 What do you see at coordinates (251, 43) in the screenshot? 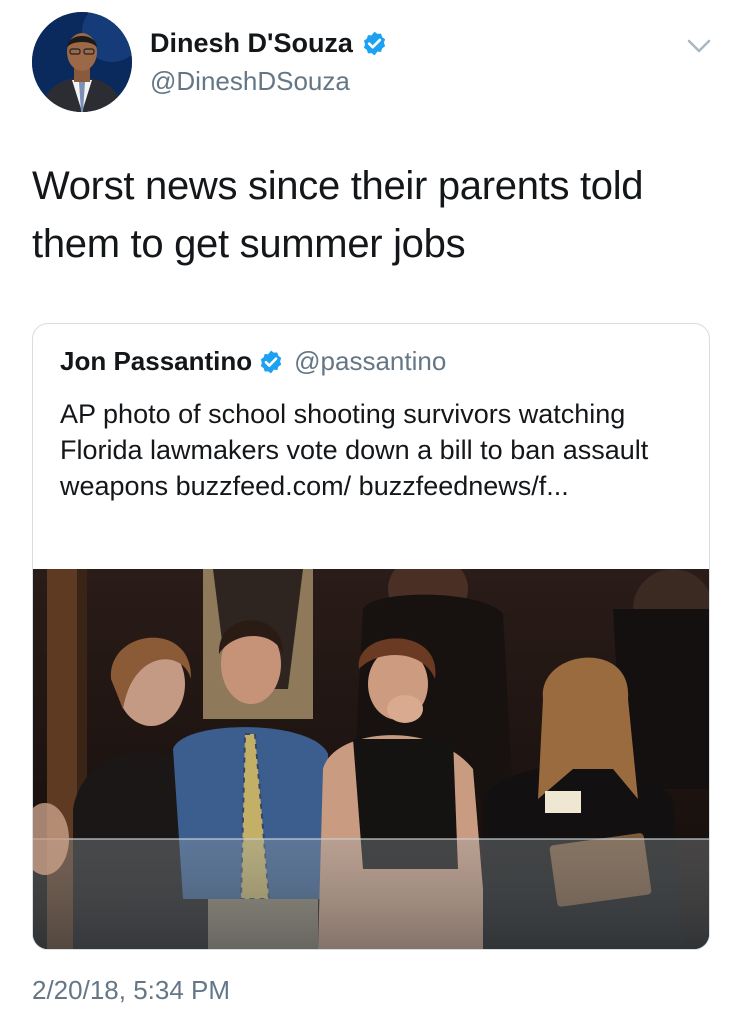
I see `author-name-label: Dinesh D'Souza` at bounding box center [251, 43].